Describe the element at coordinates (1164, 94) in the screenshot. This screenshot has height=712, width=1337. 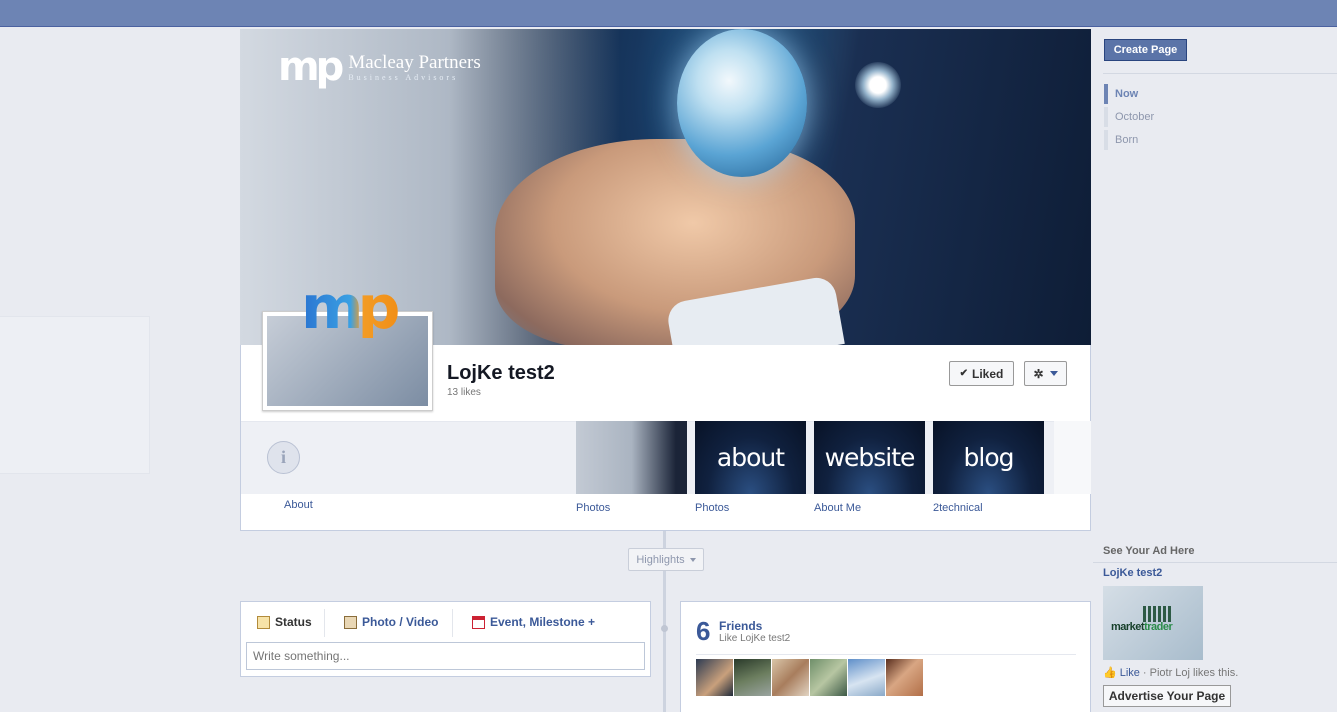
I see `timeline-nav-now: Now` at that location.